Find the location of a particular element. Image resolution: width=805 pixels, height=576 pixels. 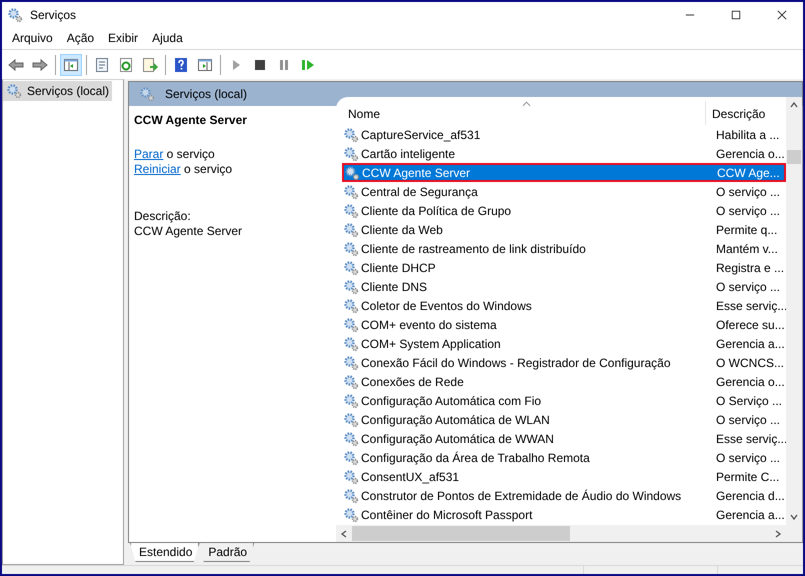

console-tree-icon is located at coordinates (71, 65).